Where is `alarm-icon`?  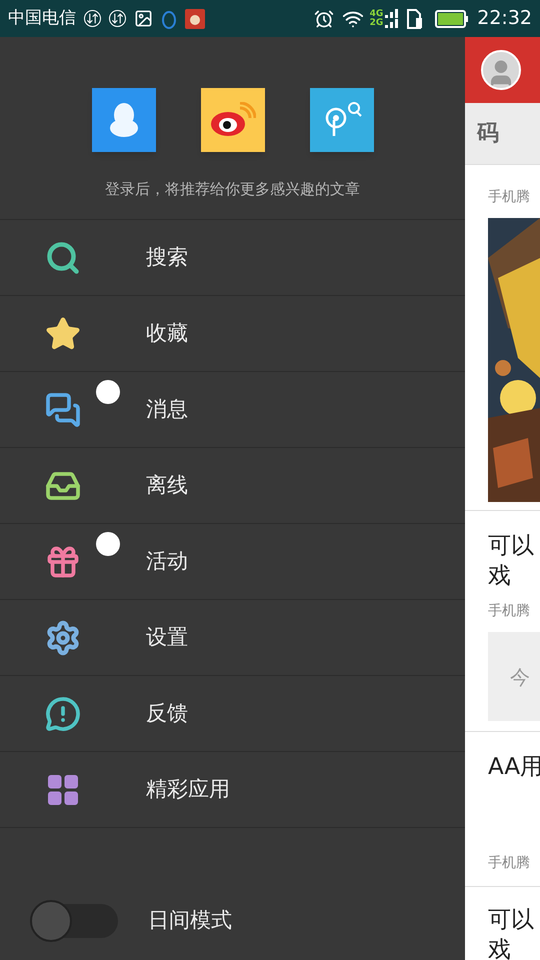 alarm-icon is located at coordinates (324, 18).